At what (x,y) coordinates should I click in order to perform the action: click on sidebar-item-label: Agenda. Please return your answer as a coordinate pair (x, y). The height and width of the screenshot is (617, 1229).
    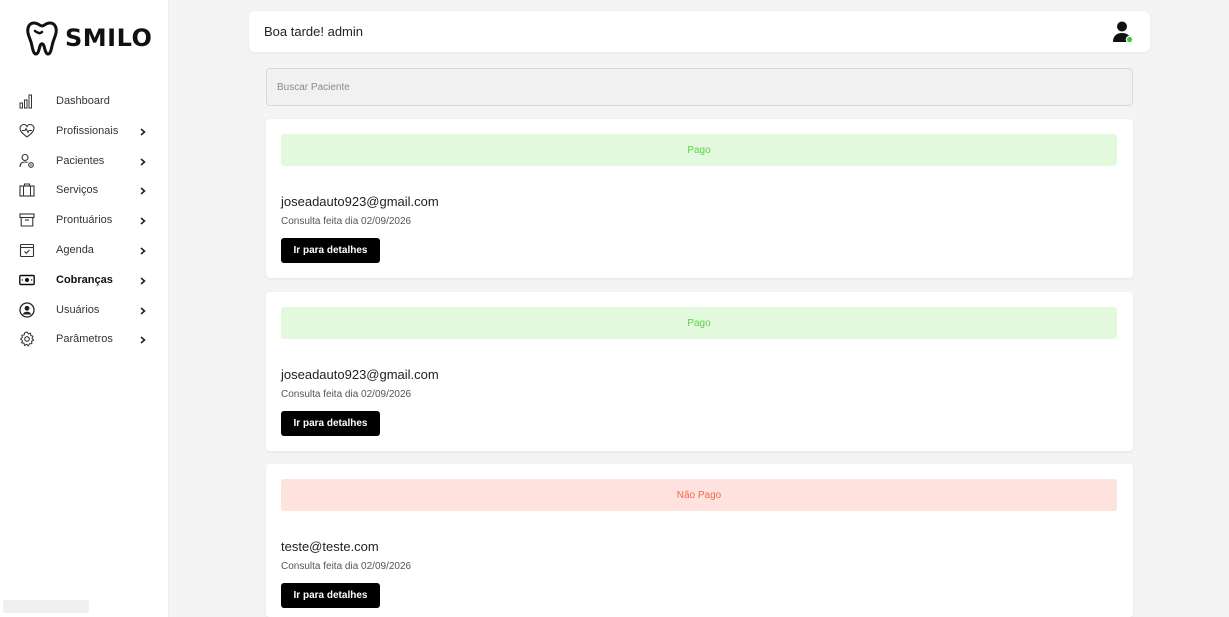
    Looking at the image, I should click on (75, 250).